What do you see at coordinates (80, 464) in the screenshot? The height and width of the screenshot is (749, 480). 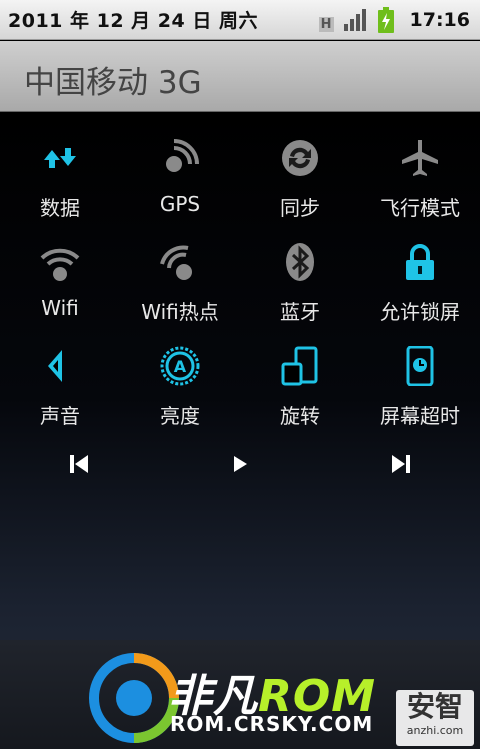 I see `previous-icon` at bounding box center [80, 464].